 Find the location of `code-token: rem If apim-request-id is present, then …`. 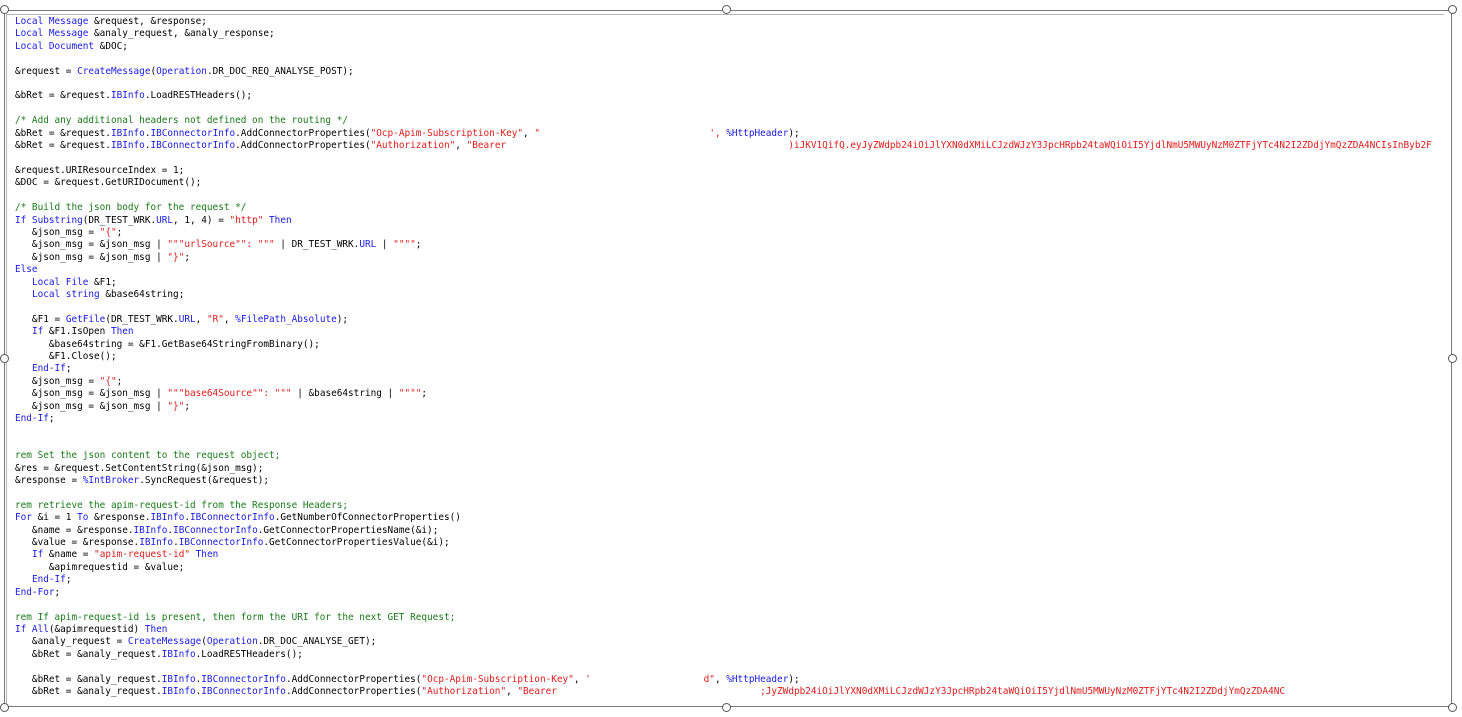

code-token: rem If apim-request-id is present, then … is located at coordinates (235, 617).